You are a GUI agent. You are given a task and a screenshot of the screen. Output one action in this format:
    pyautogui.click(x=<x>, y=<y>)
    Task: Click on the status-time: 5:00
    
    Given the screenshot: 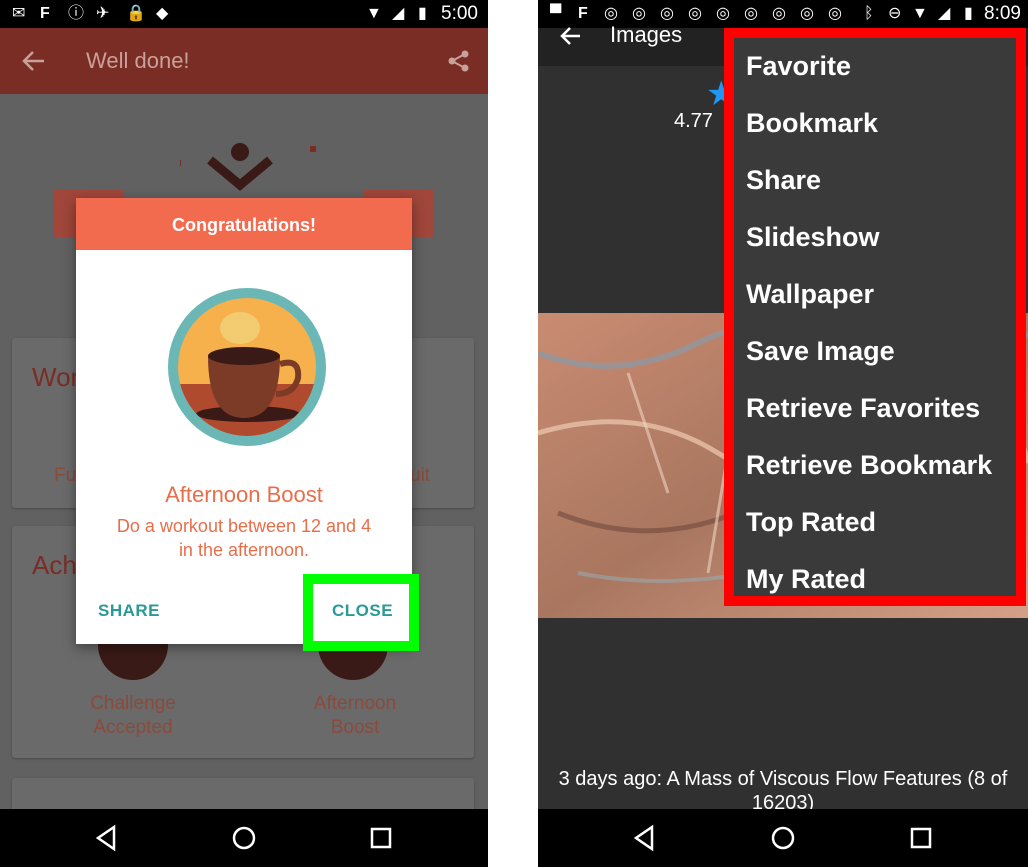 What is the action you would take?
    pyautogui.click(x=459, y=13)
    